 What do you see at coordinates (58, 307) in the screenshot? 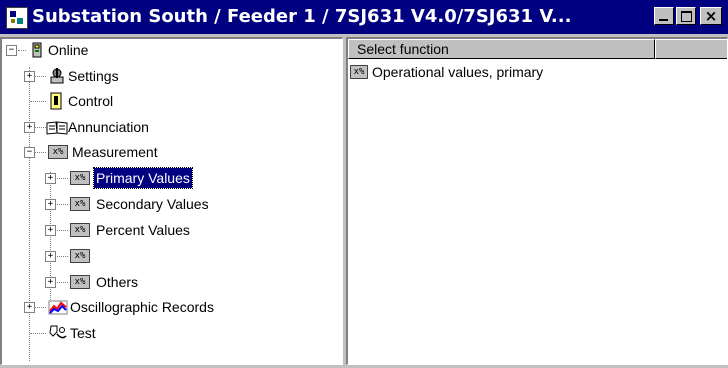
I see `oscillograph-icon` at bounding box center [58, 307].